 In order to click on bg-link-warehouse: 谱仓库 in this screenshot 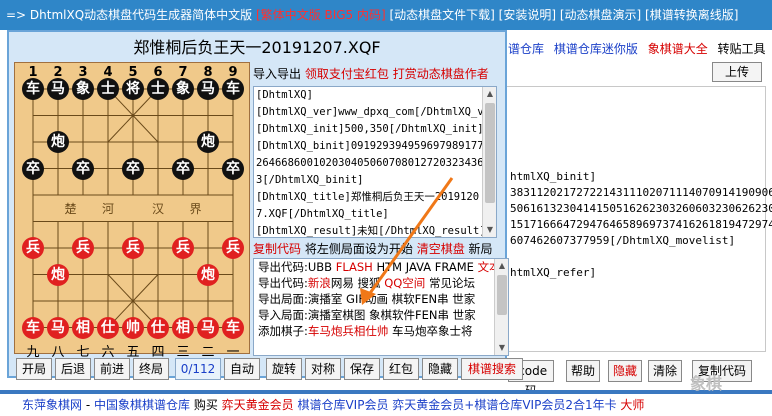, I will do `click(526, 49)`.